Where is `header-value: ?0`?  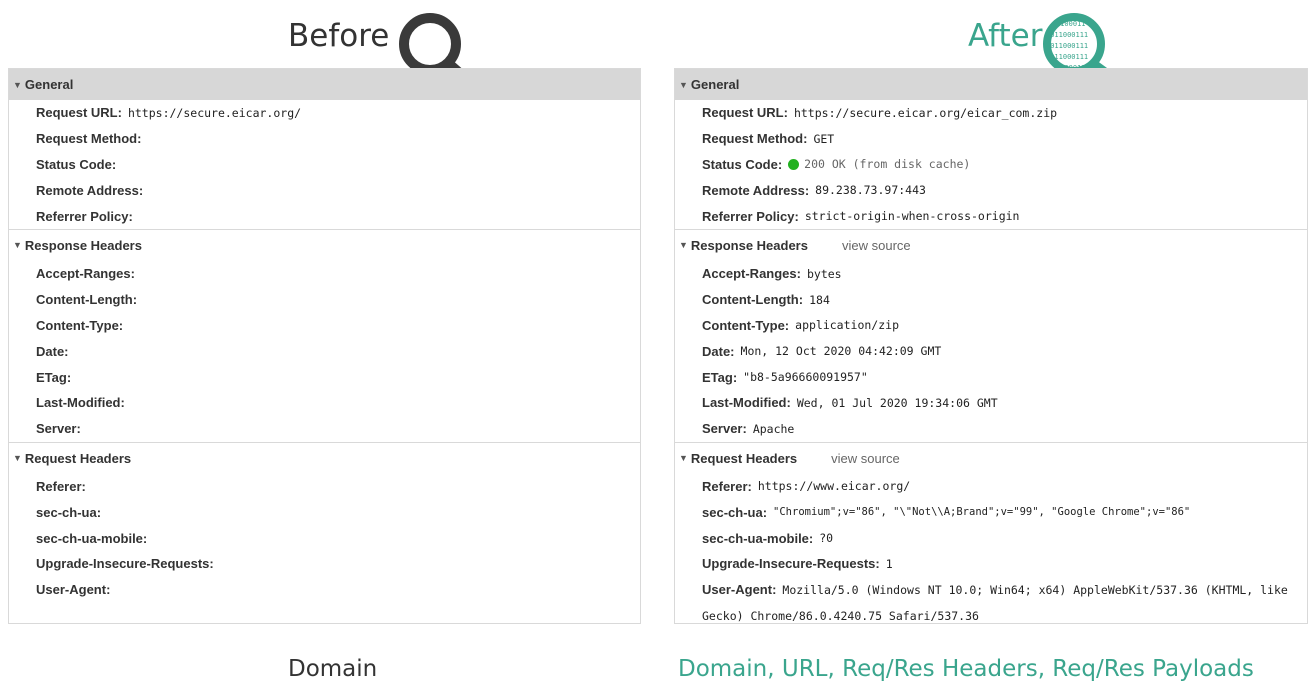
header-value: ?0 is located at coordinates (826, 538).